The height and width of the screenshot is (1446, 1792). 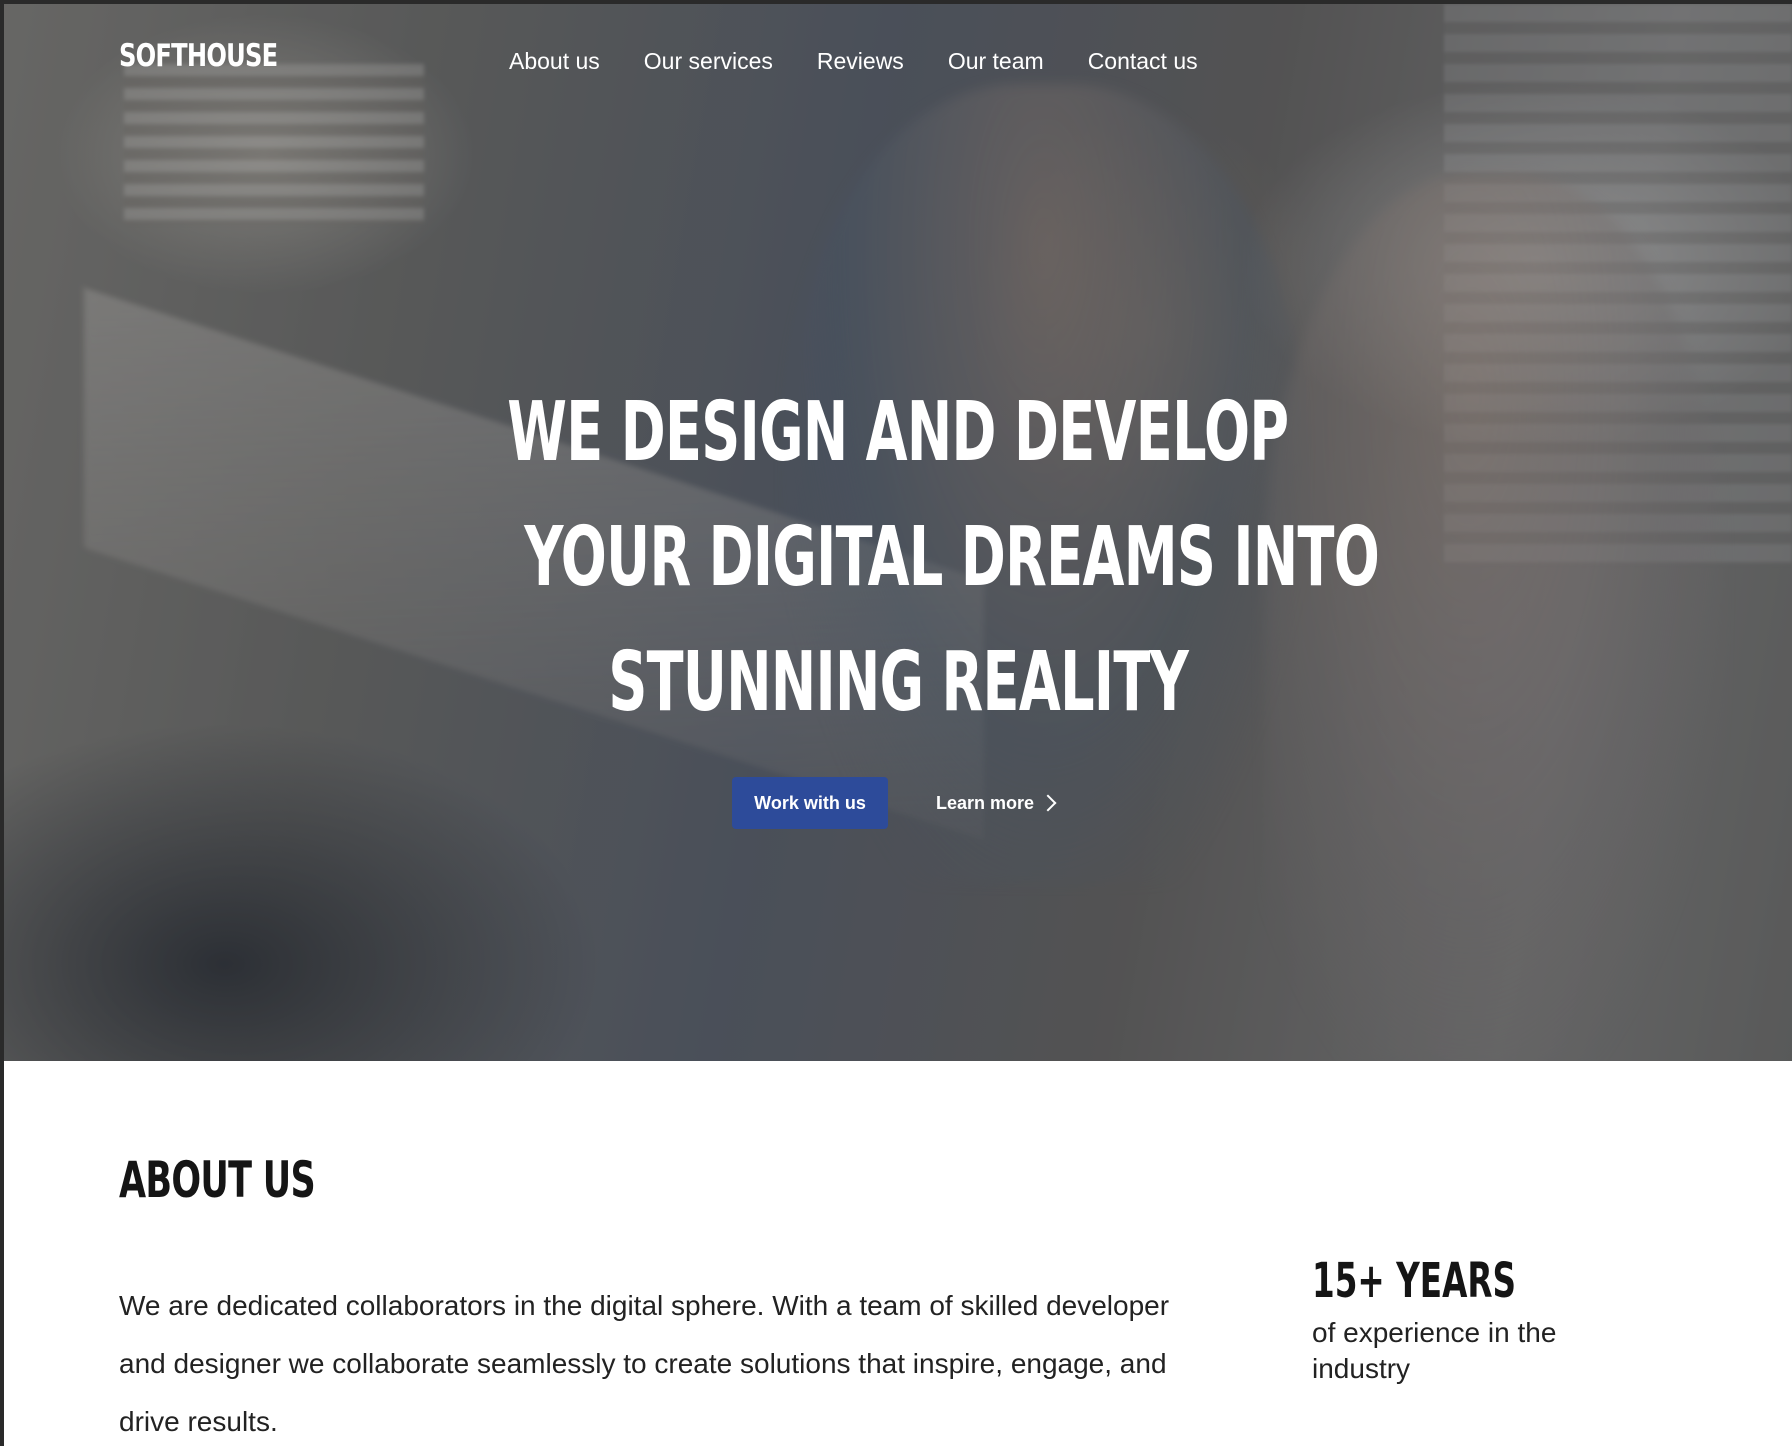 I want to click on nav-item-about-us: About us, so click(x=554, y=61).